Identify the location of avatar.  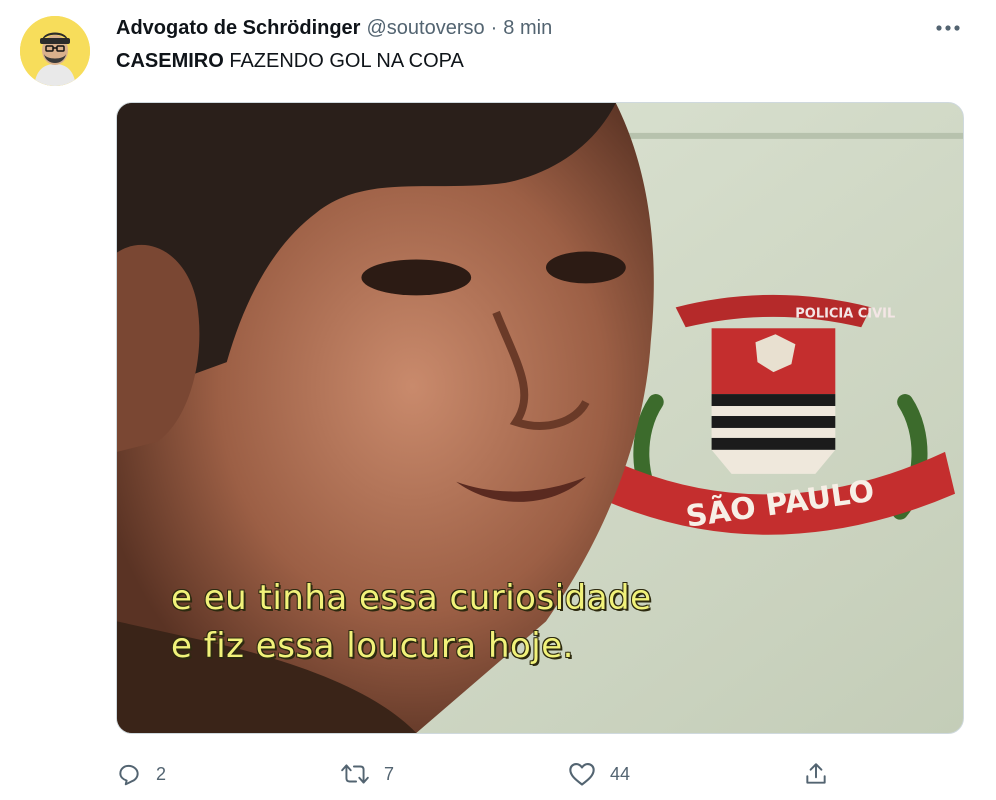
(55, 51).